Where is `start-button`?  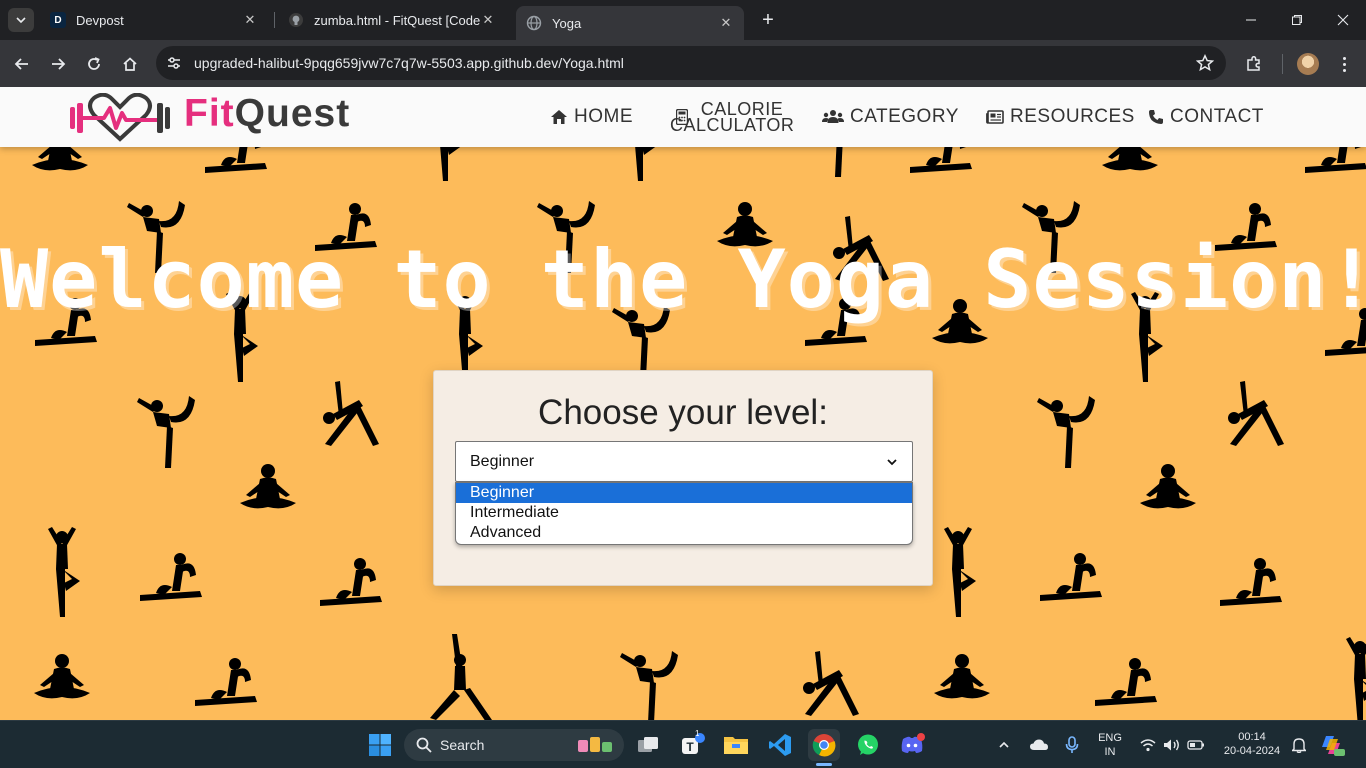
start-button is located at coordinates (380, 745).